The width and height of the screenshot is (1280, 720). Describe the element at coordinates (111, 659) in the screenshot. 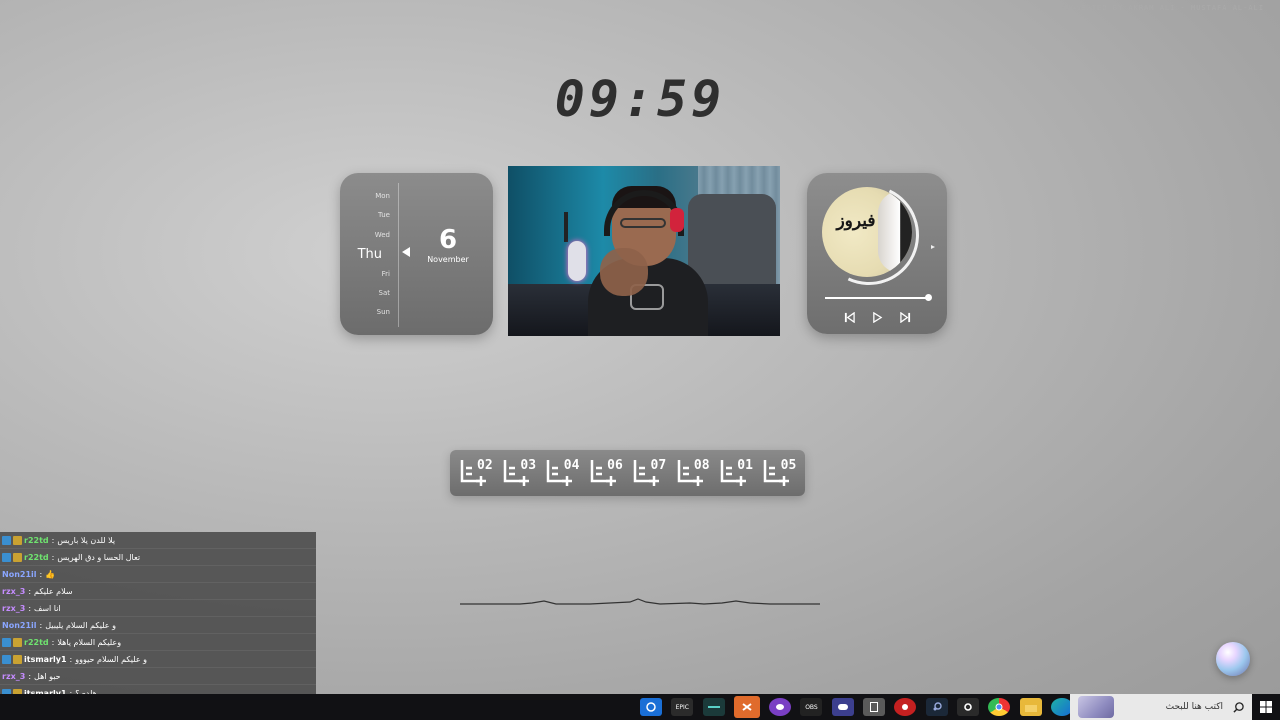

I see `chat-text: و عليكم السلام حيووو` at that location.